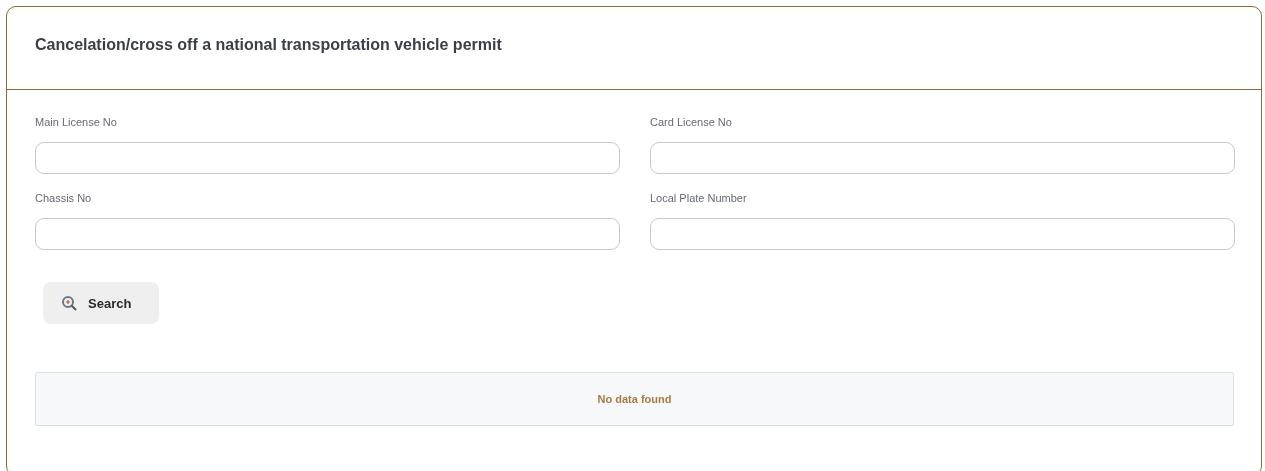 Image resolution: width=1265 pixels, height=471 pixels. What do you see at coordinates (691, 123) in the screenshot?
I see `field-label: Card License No` at bounding box center [691, 123].